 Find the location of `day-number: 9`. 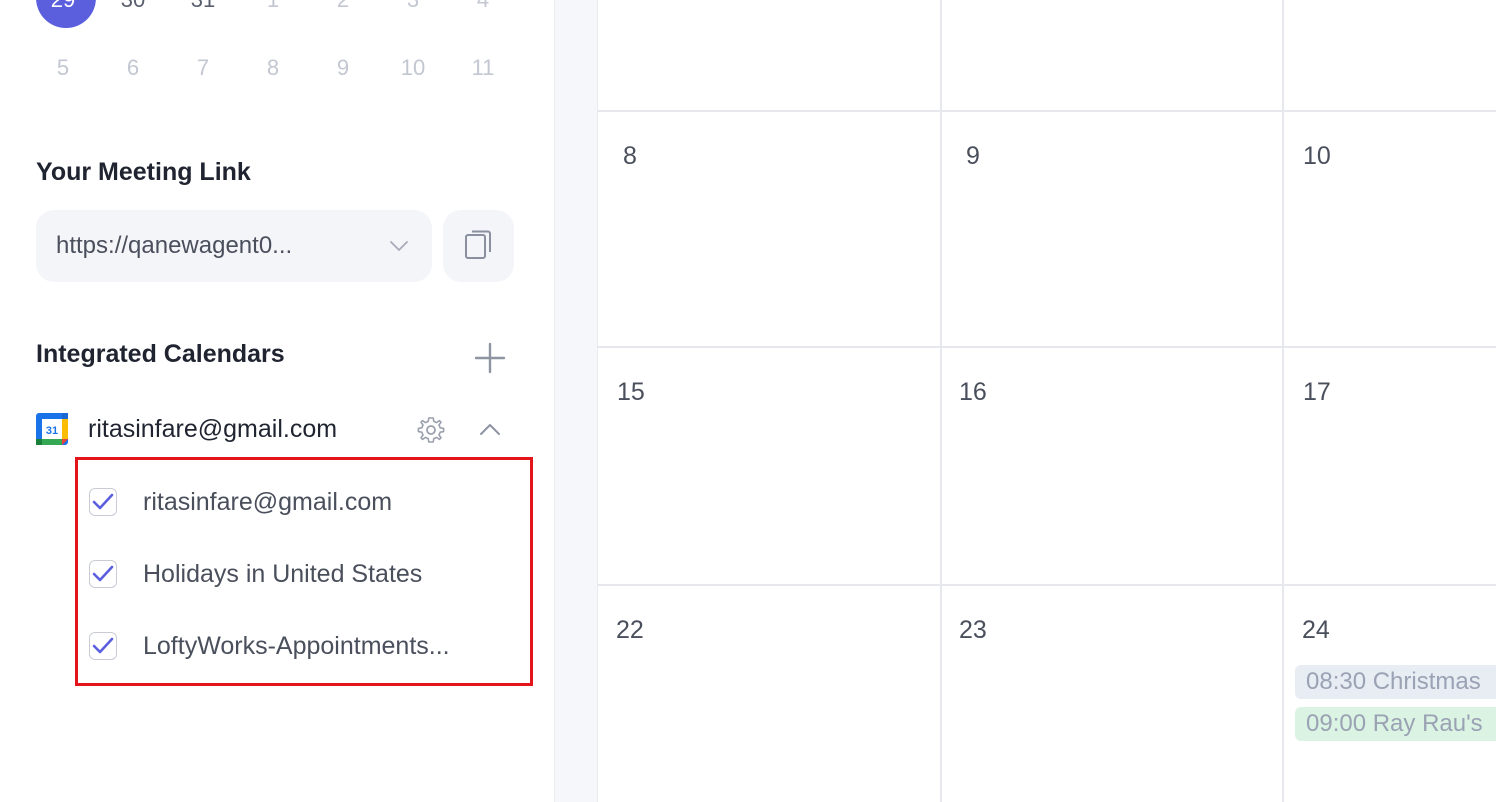

day-number: 9 is located at coordinates (973, 156).